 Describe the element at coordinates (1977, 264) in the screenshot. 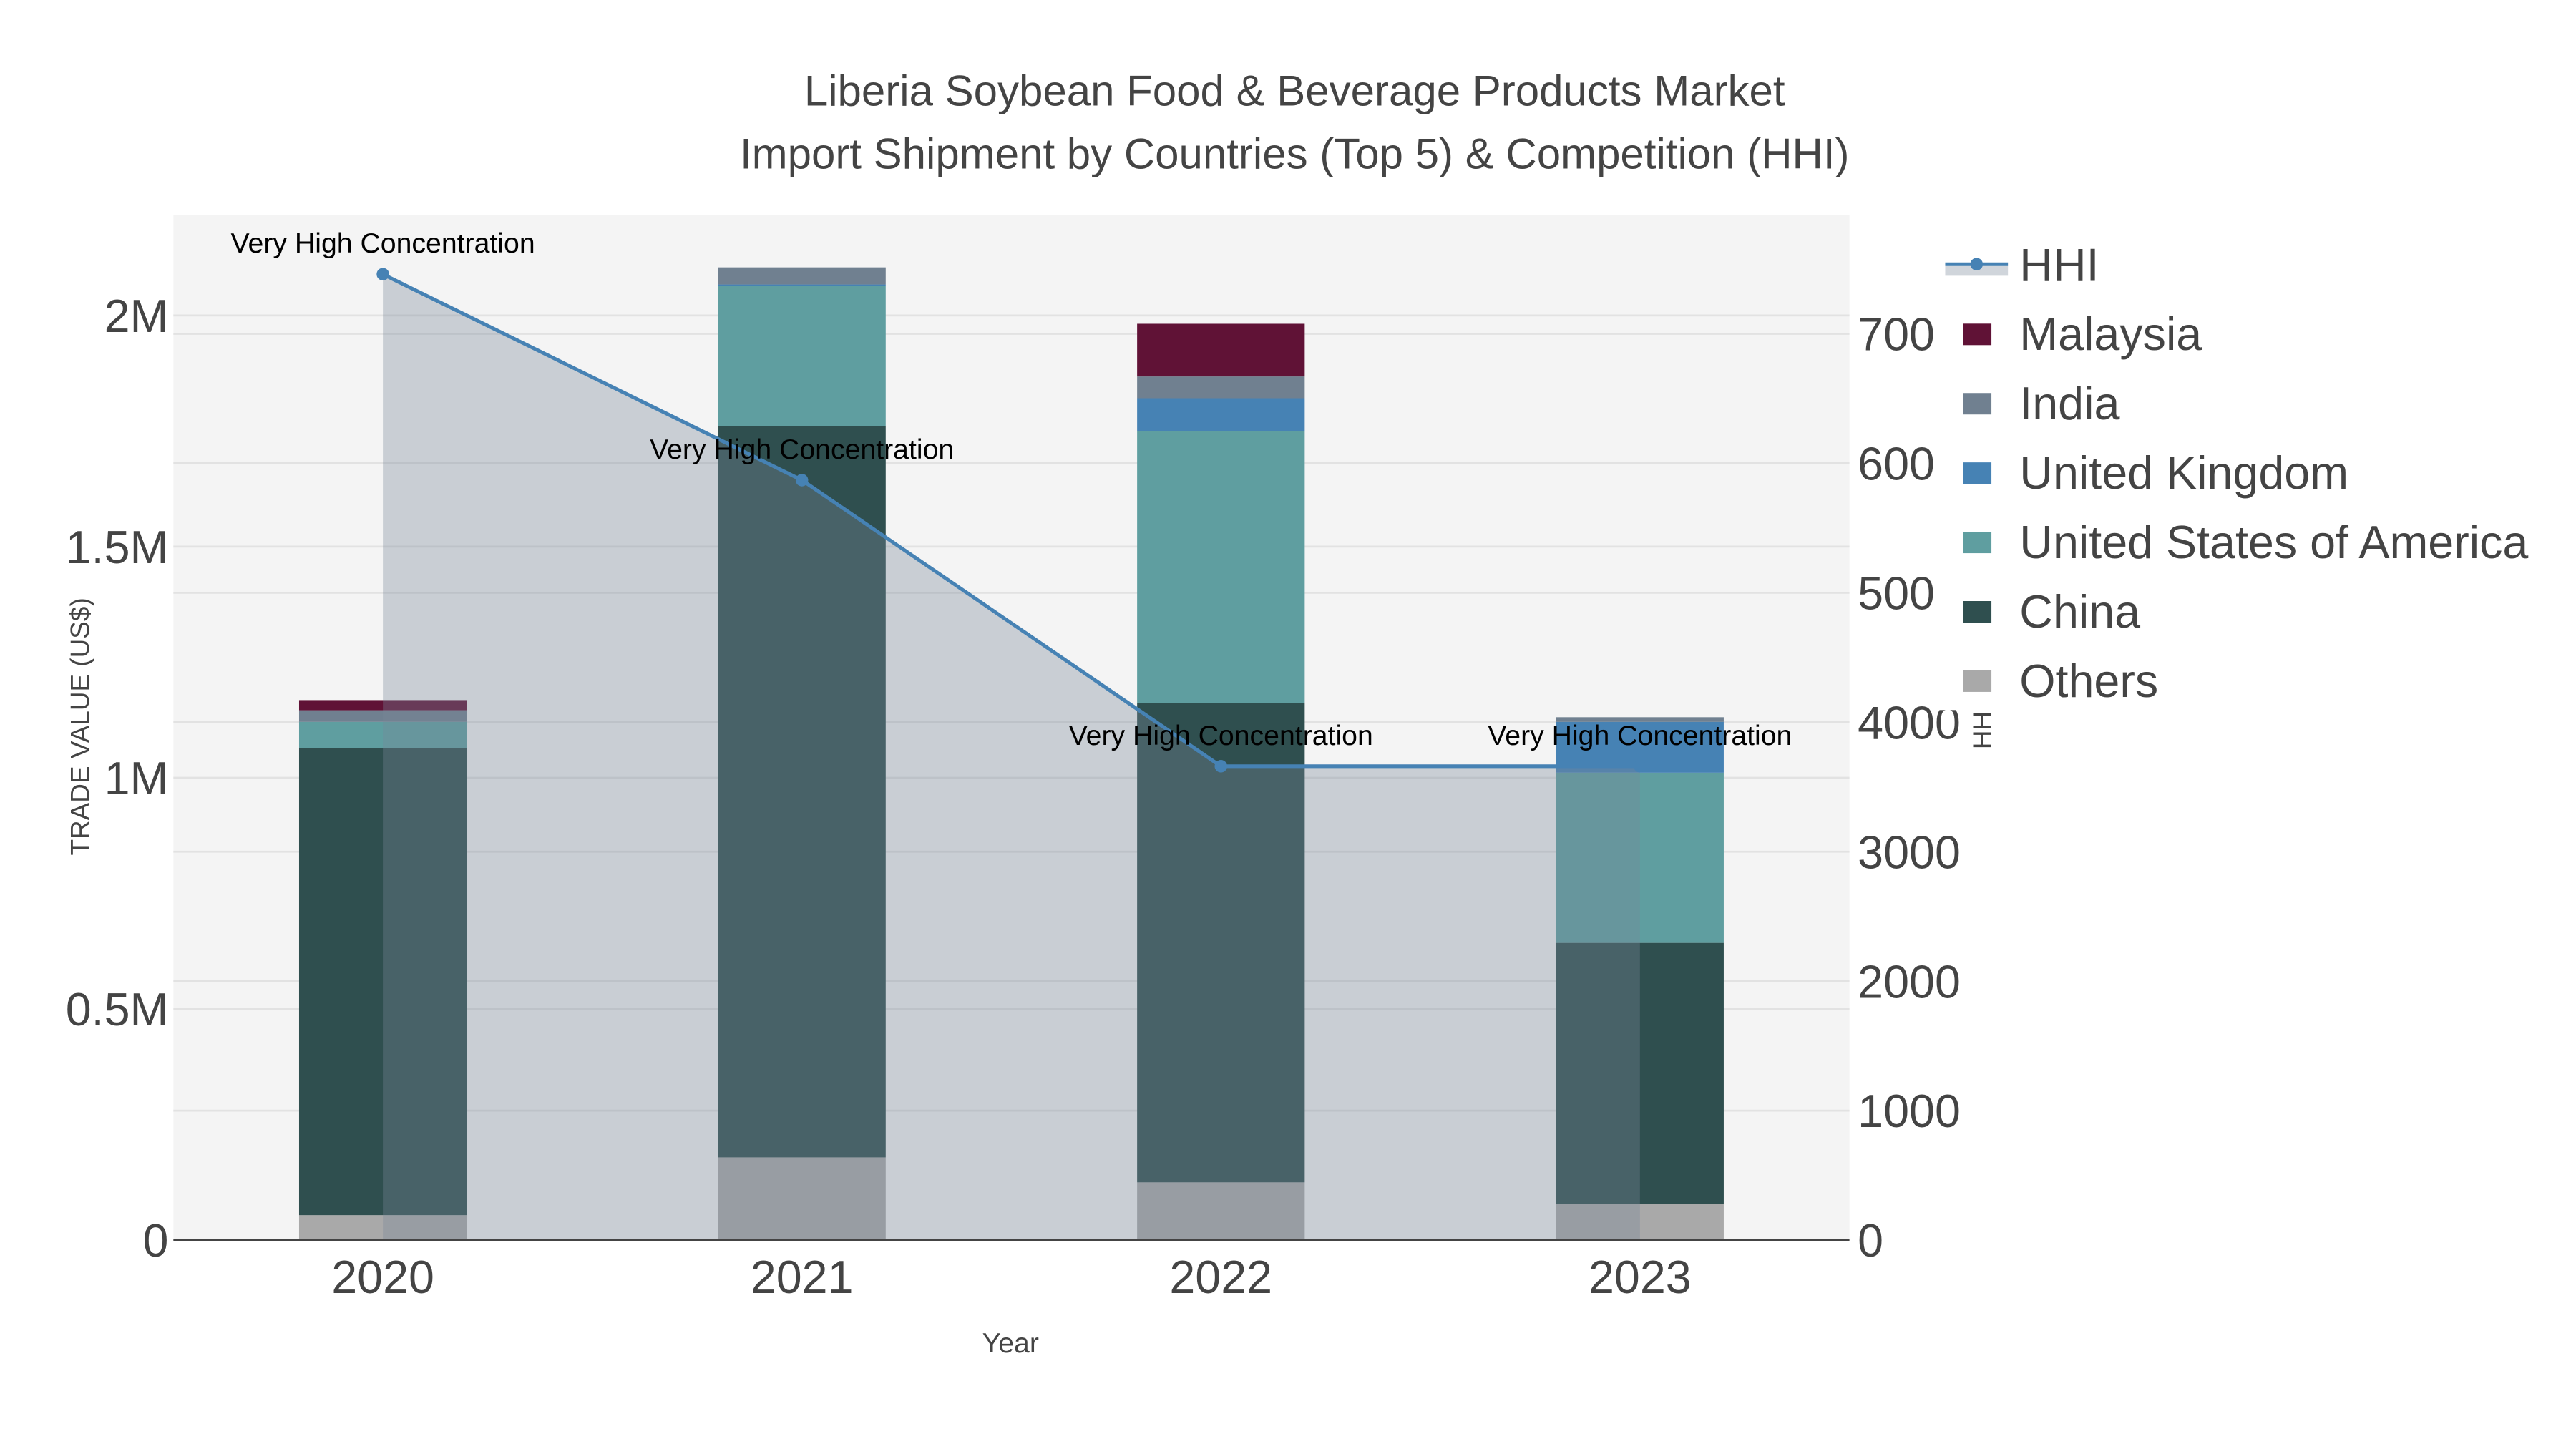

I see `legend-swatch-hhi-marker` at that location.